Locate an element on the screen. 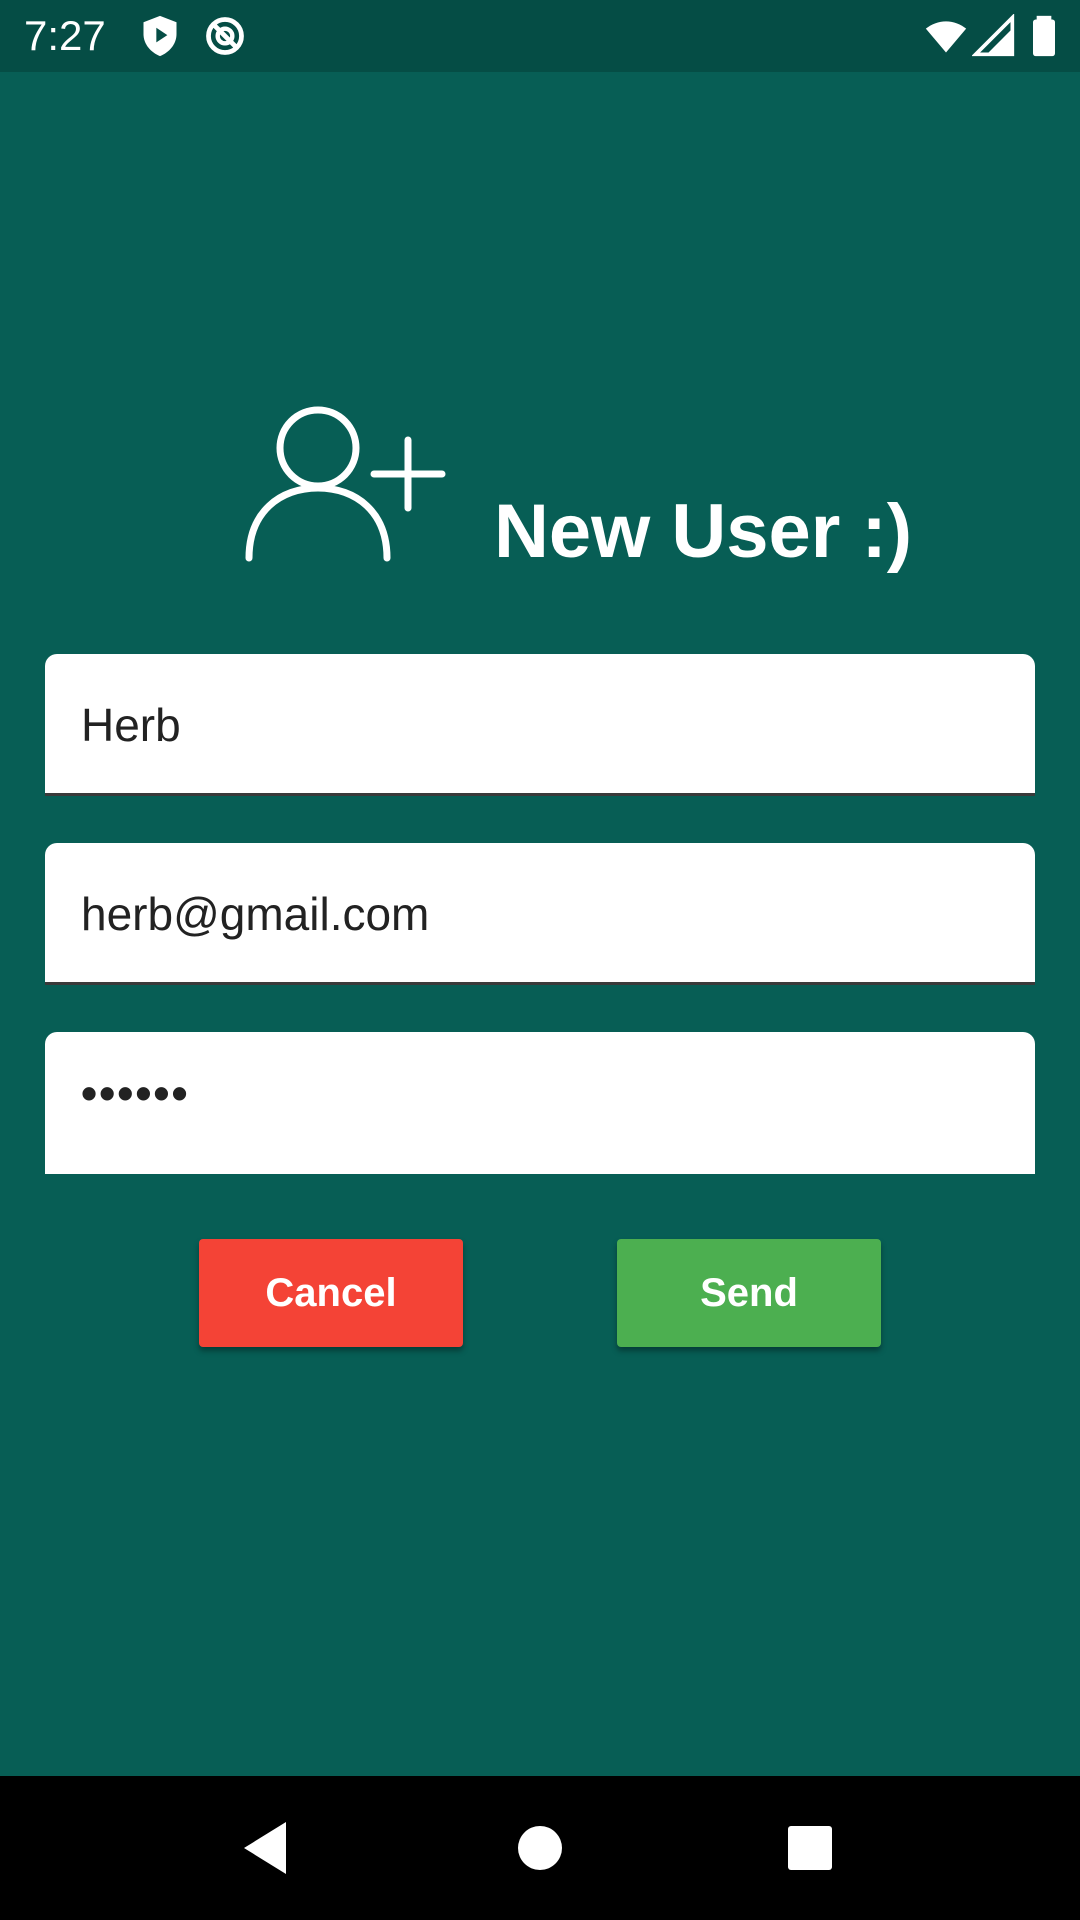  name-field-value: Herb is located at coordinates (131, 725).